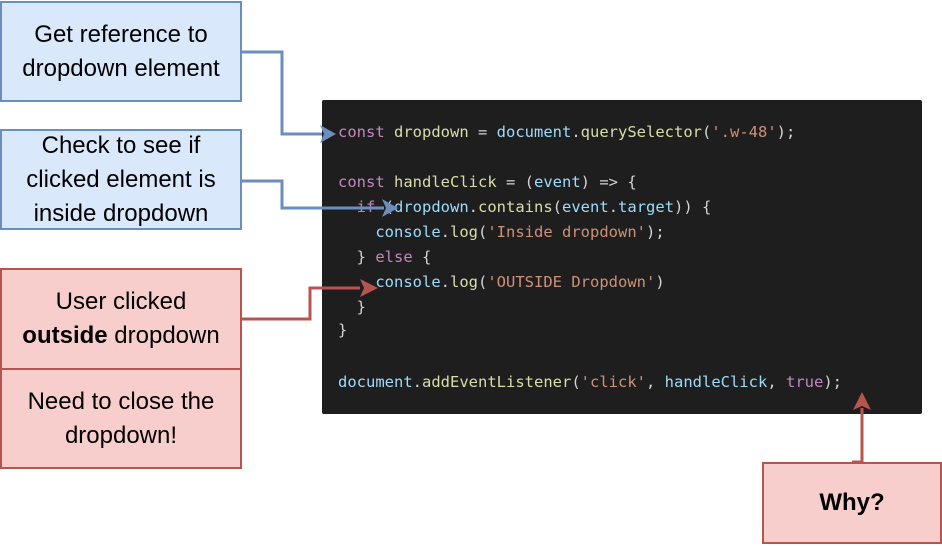  Describe the element at coordinates (320, 198) in the screenshot. I see `arrow-check-inside` at that location.